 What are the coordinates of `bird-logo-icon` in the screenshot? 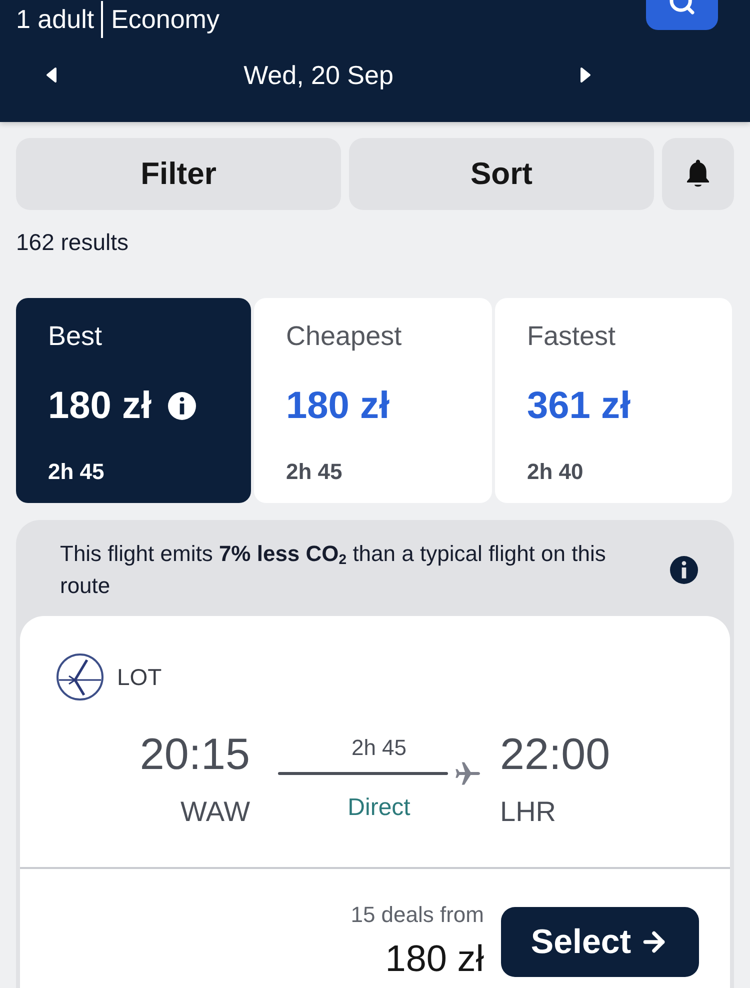 It's located at (80, 677).